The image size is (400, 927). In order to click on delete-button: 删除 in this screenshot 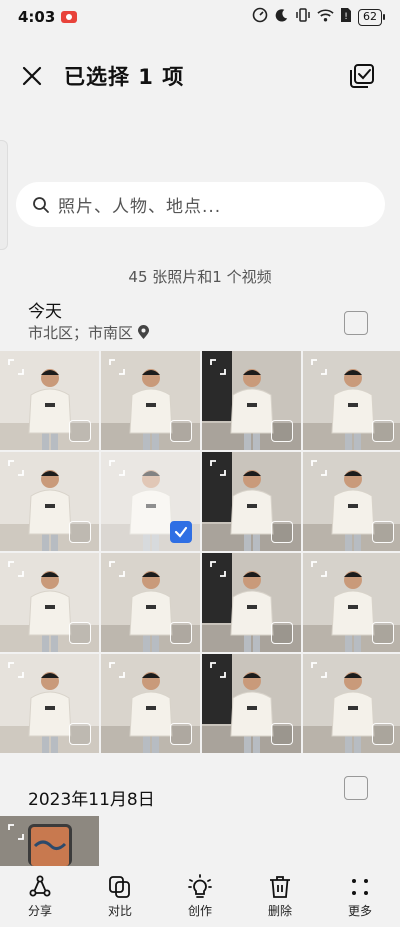, I will do `click(280, 896)`.